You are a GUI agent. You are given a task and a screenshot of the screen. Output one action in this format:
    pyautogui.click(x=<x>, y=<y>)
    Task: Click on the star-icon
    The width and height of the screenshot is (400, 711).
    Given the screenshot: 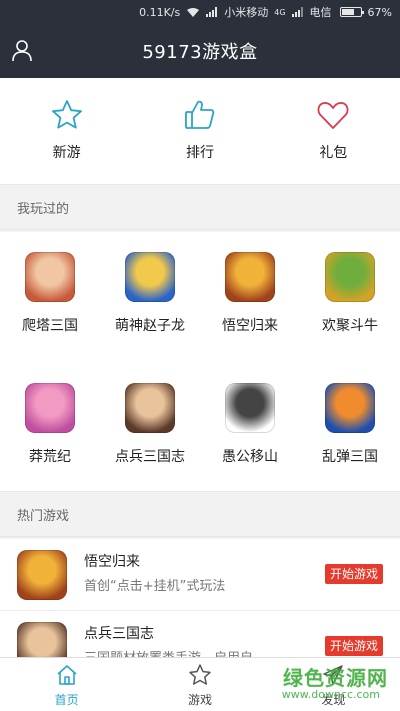 What is the action you would take?
    pyautogui.click(x=66, y=114)
    